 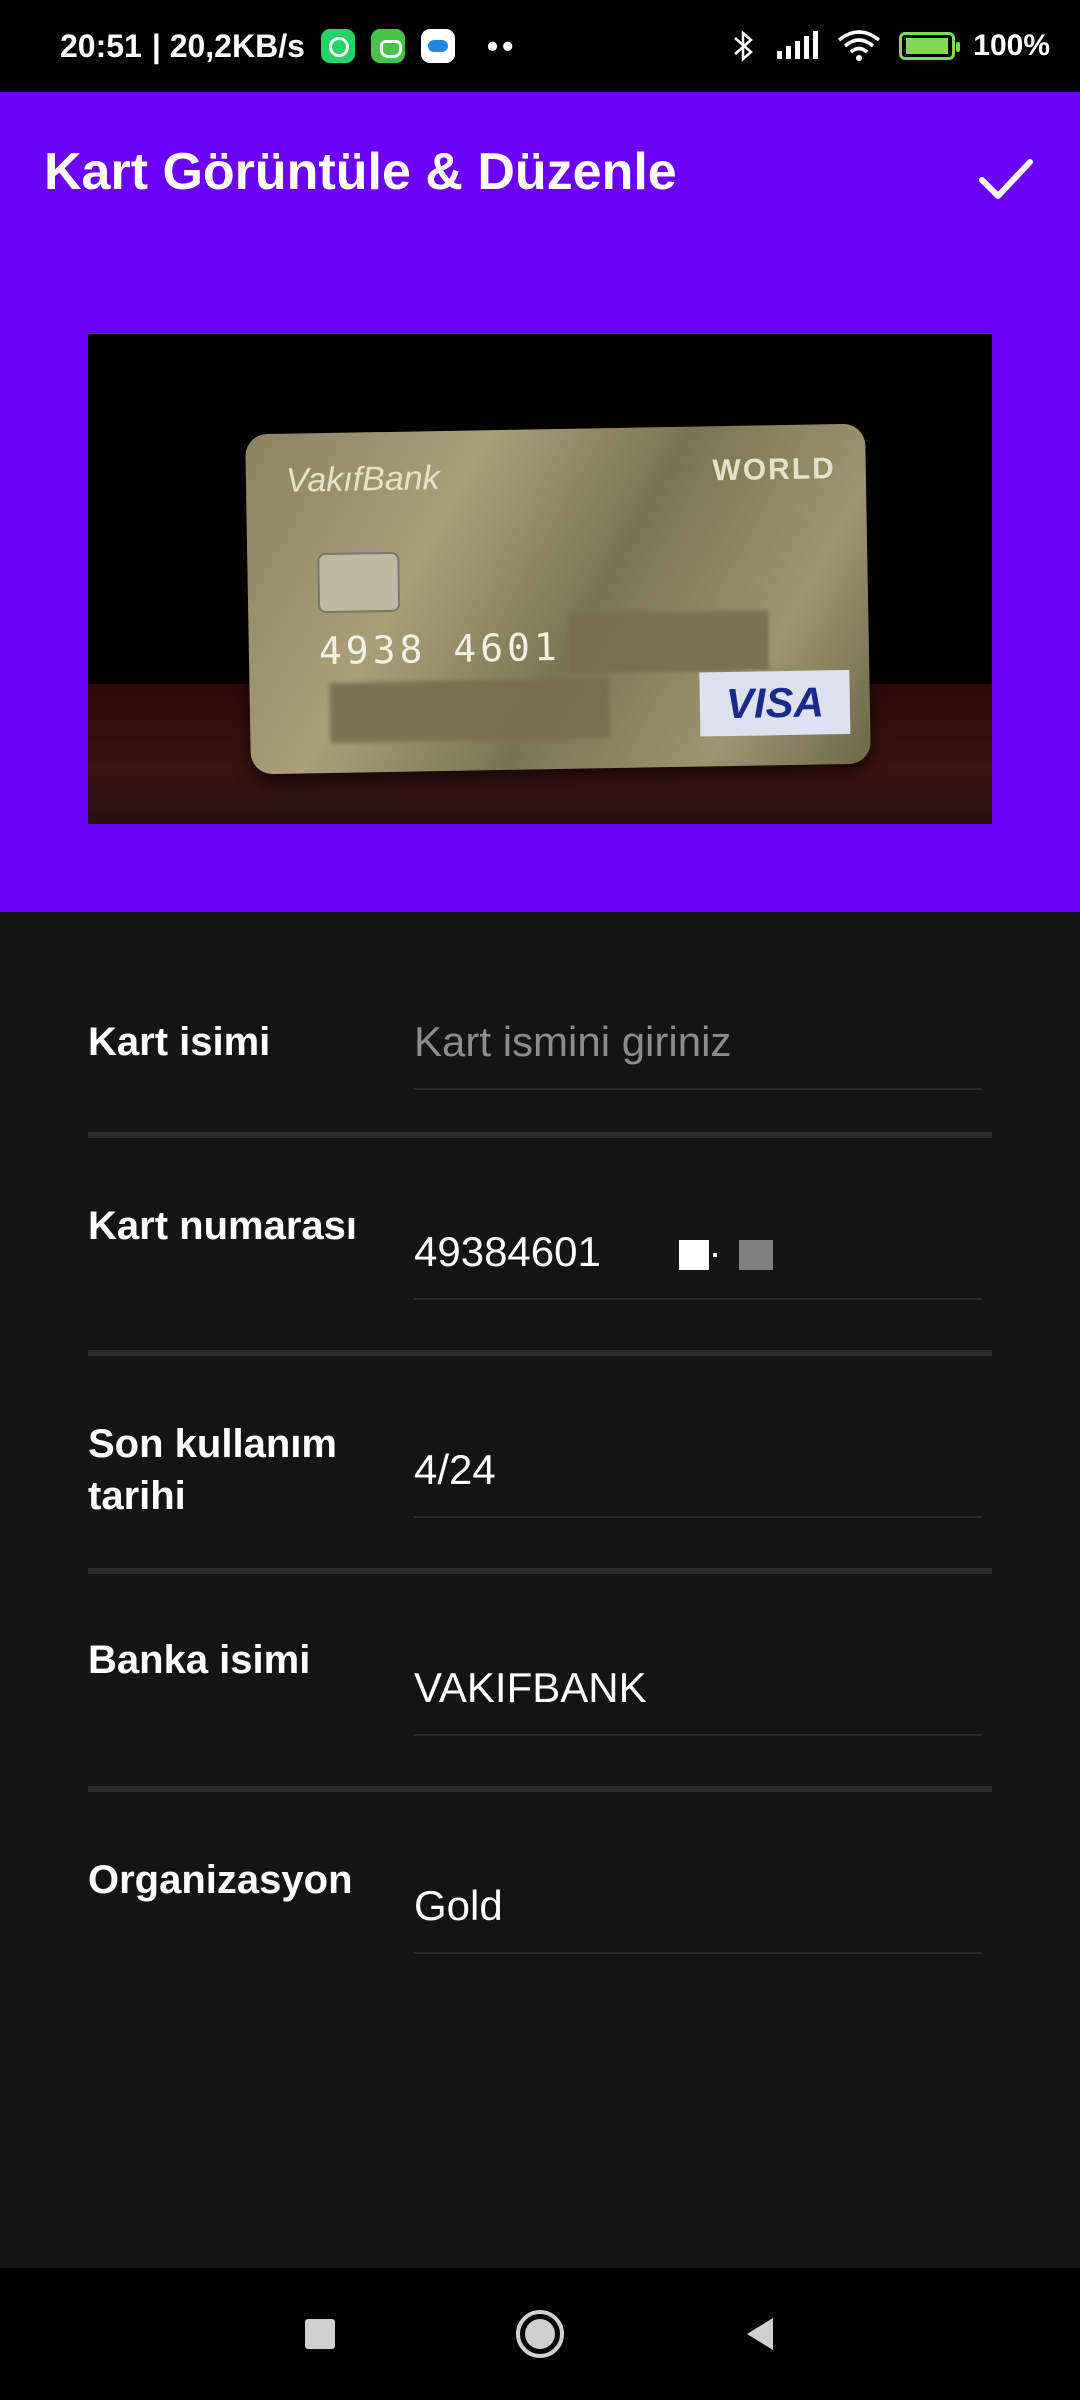 I want to click on card-number-input: 49384601, so click(x=698, y=1263).